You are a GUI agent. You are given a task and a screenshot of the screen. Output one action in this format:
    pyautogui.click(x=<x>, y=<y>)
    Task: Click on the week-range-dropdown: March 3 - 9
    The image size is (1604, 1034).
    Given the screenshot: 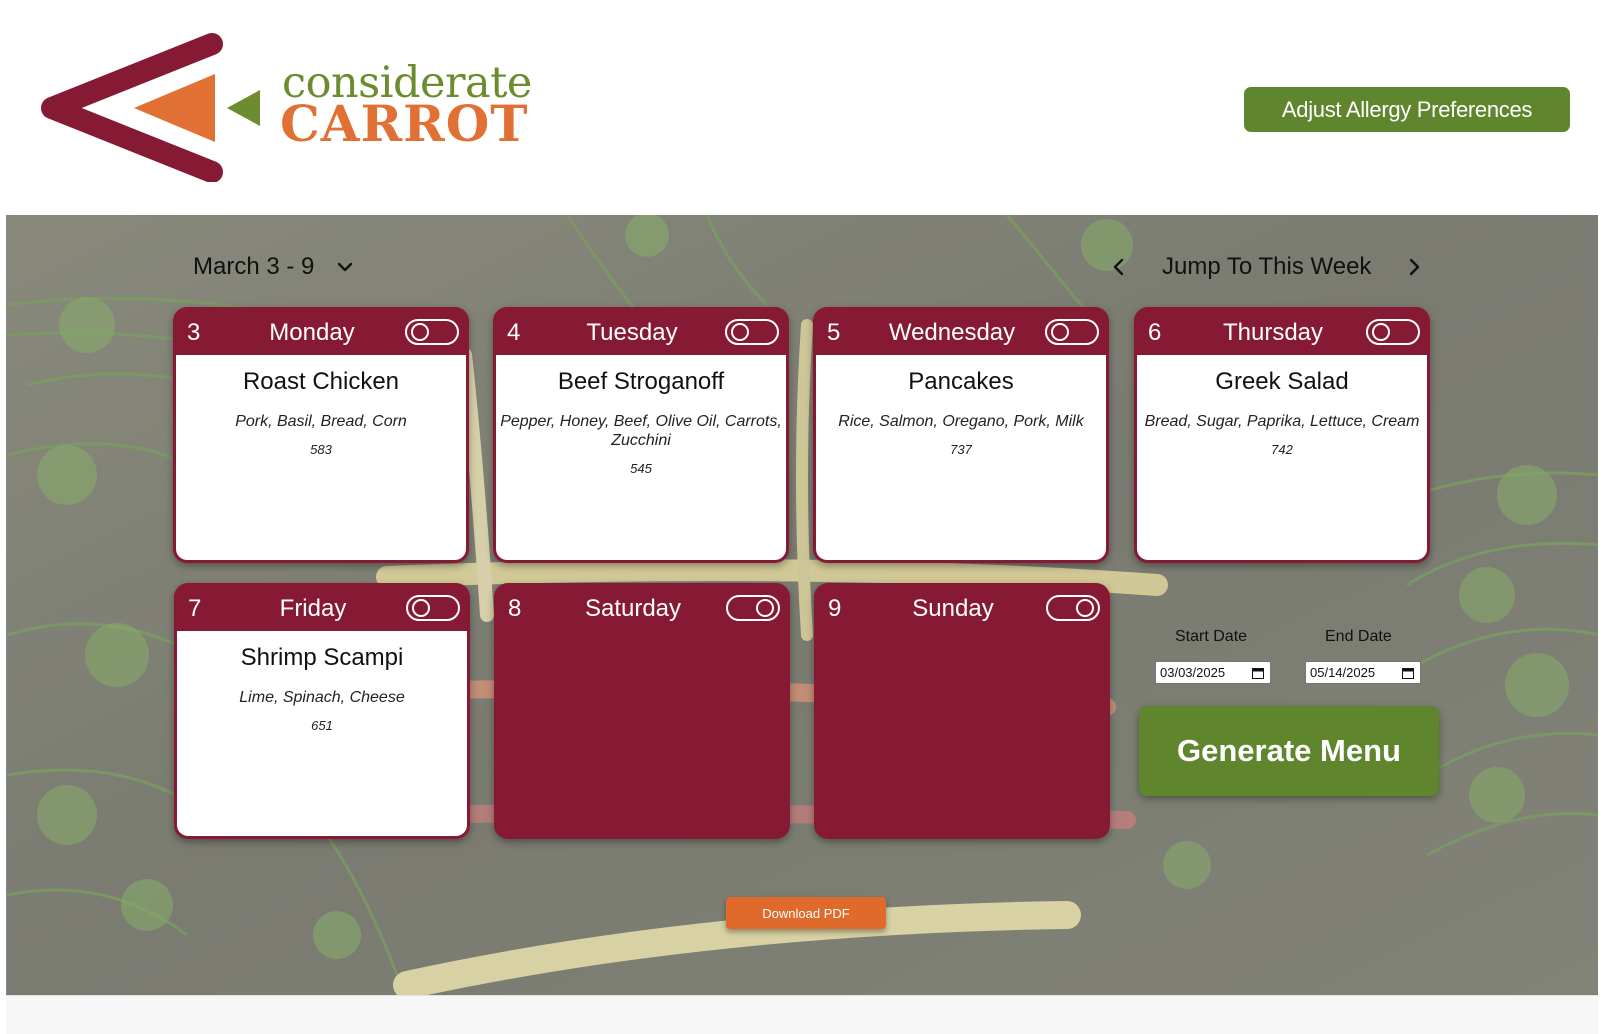 What is the action you would take?
    pyautogui.click(x=274, y=267)
    